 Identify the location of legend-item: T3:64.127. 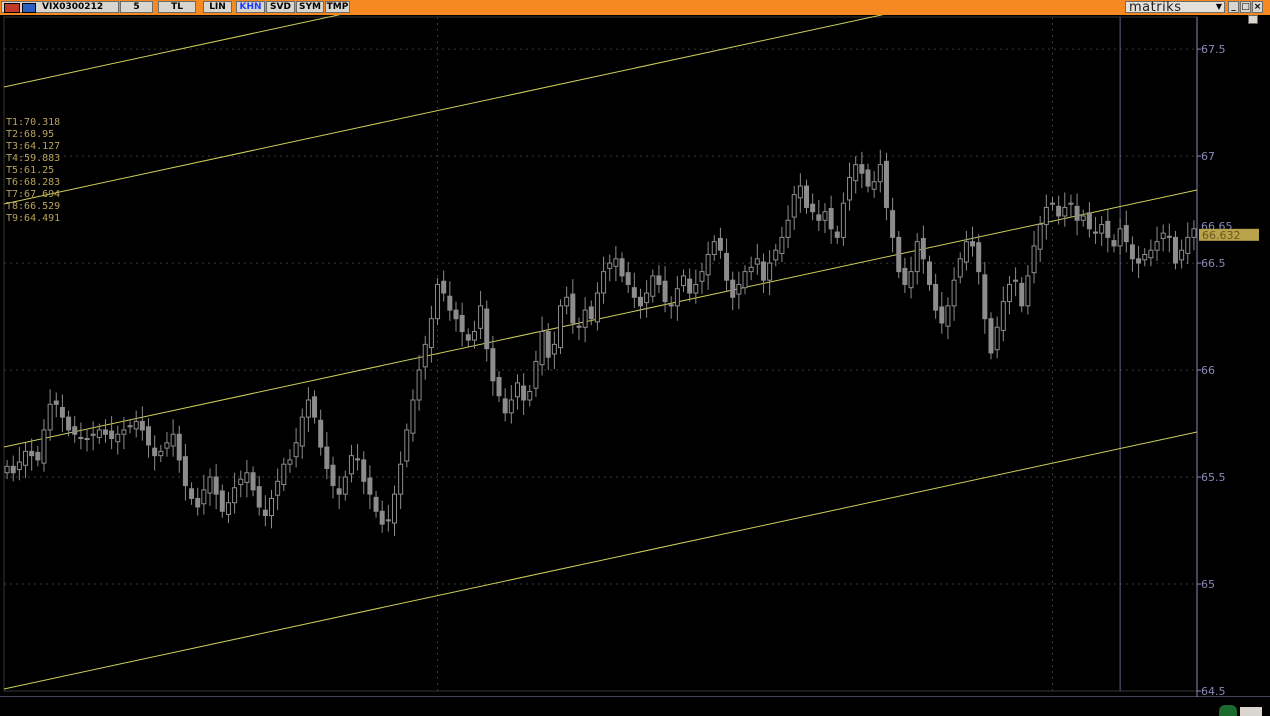
(33, 146).